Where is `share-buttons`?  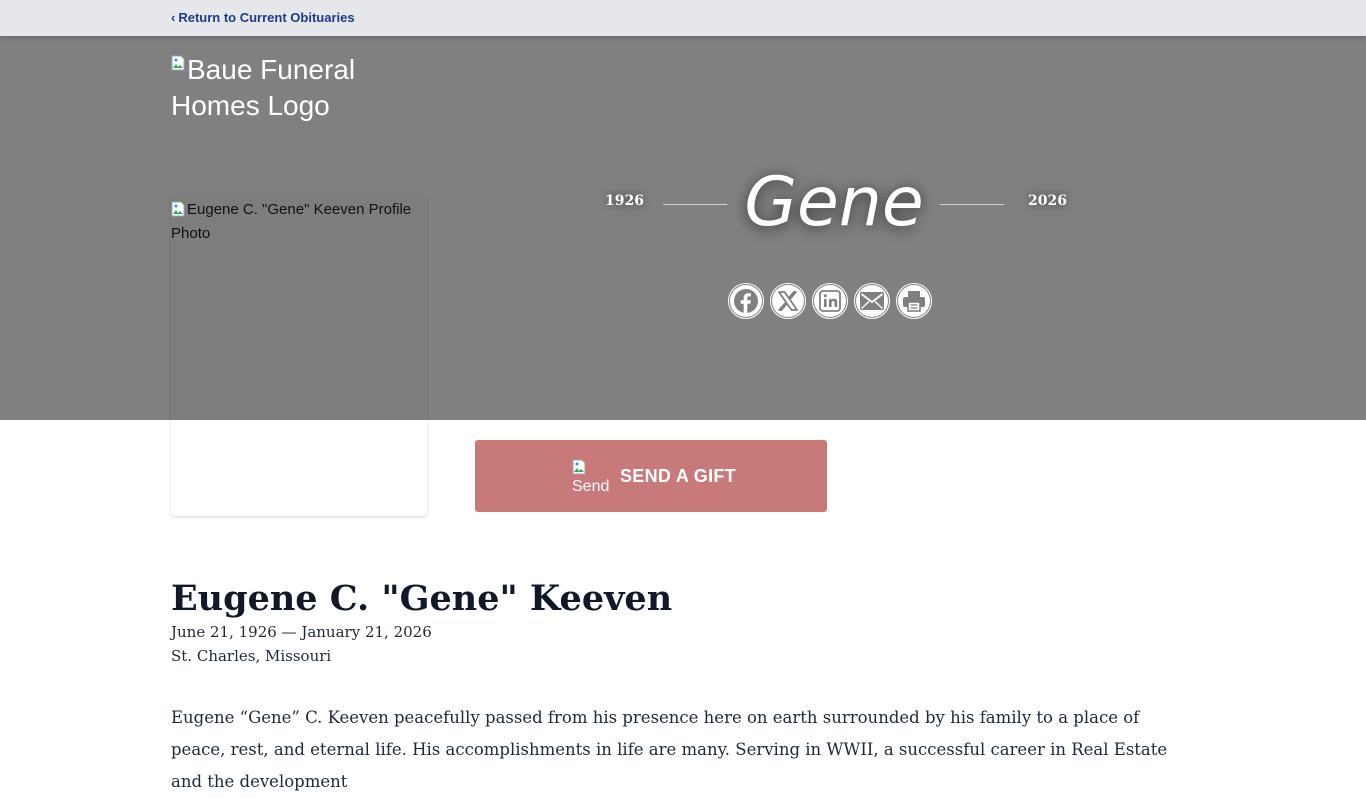 share-buttons is located at coordinates (830, 301).